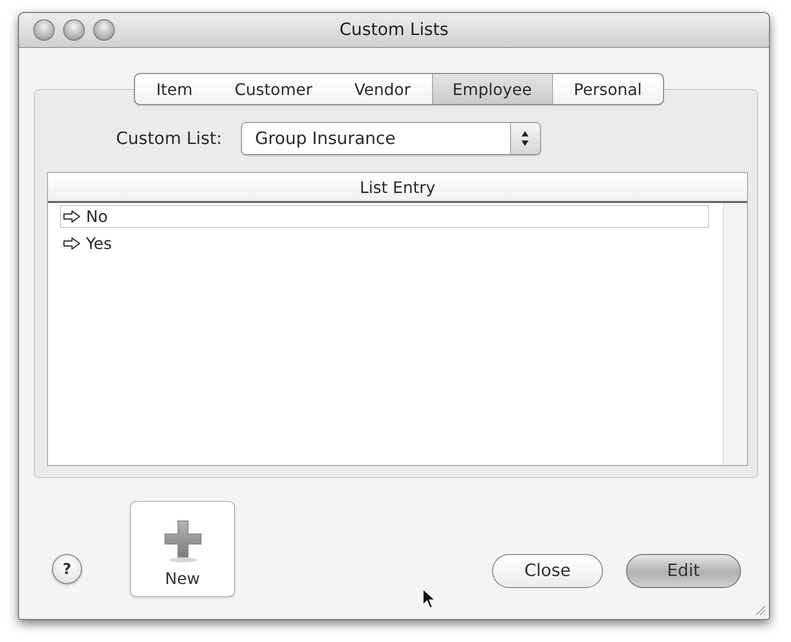 The height and width of the screenshot is (642, 791). What do you see at coordinates (384, 216) in the screenshot?
I see `list-entry: No` at bounding box center [384, 216].